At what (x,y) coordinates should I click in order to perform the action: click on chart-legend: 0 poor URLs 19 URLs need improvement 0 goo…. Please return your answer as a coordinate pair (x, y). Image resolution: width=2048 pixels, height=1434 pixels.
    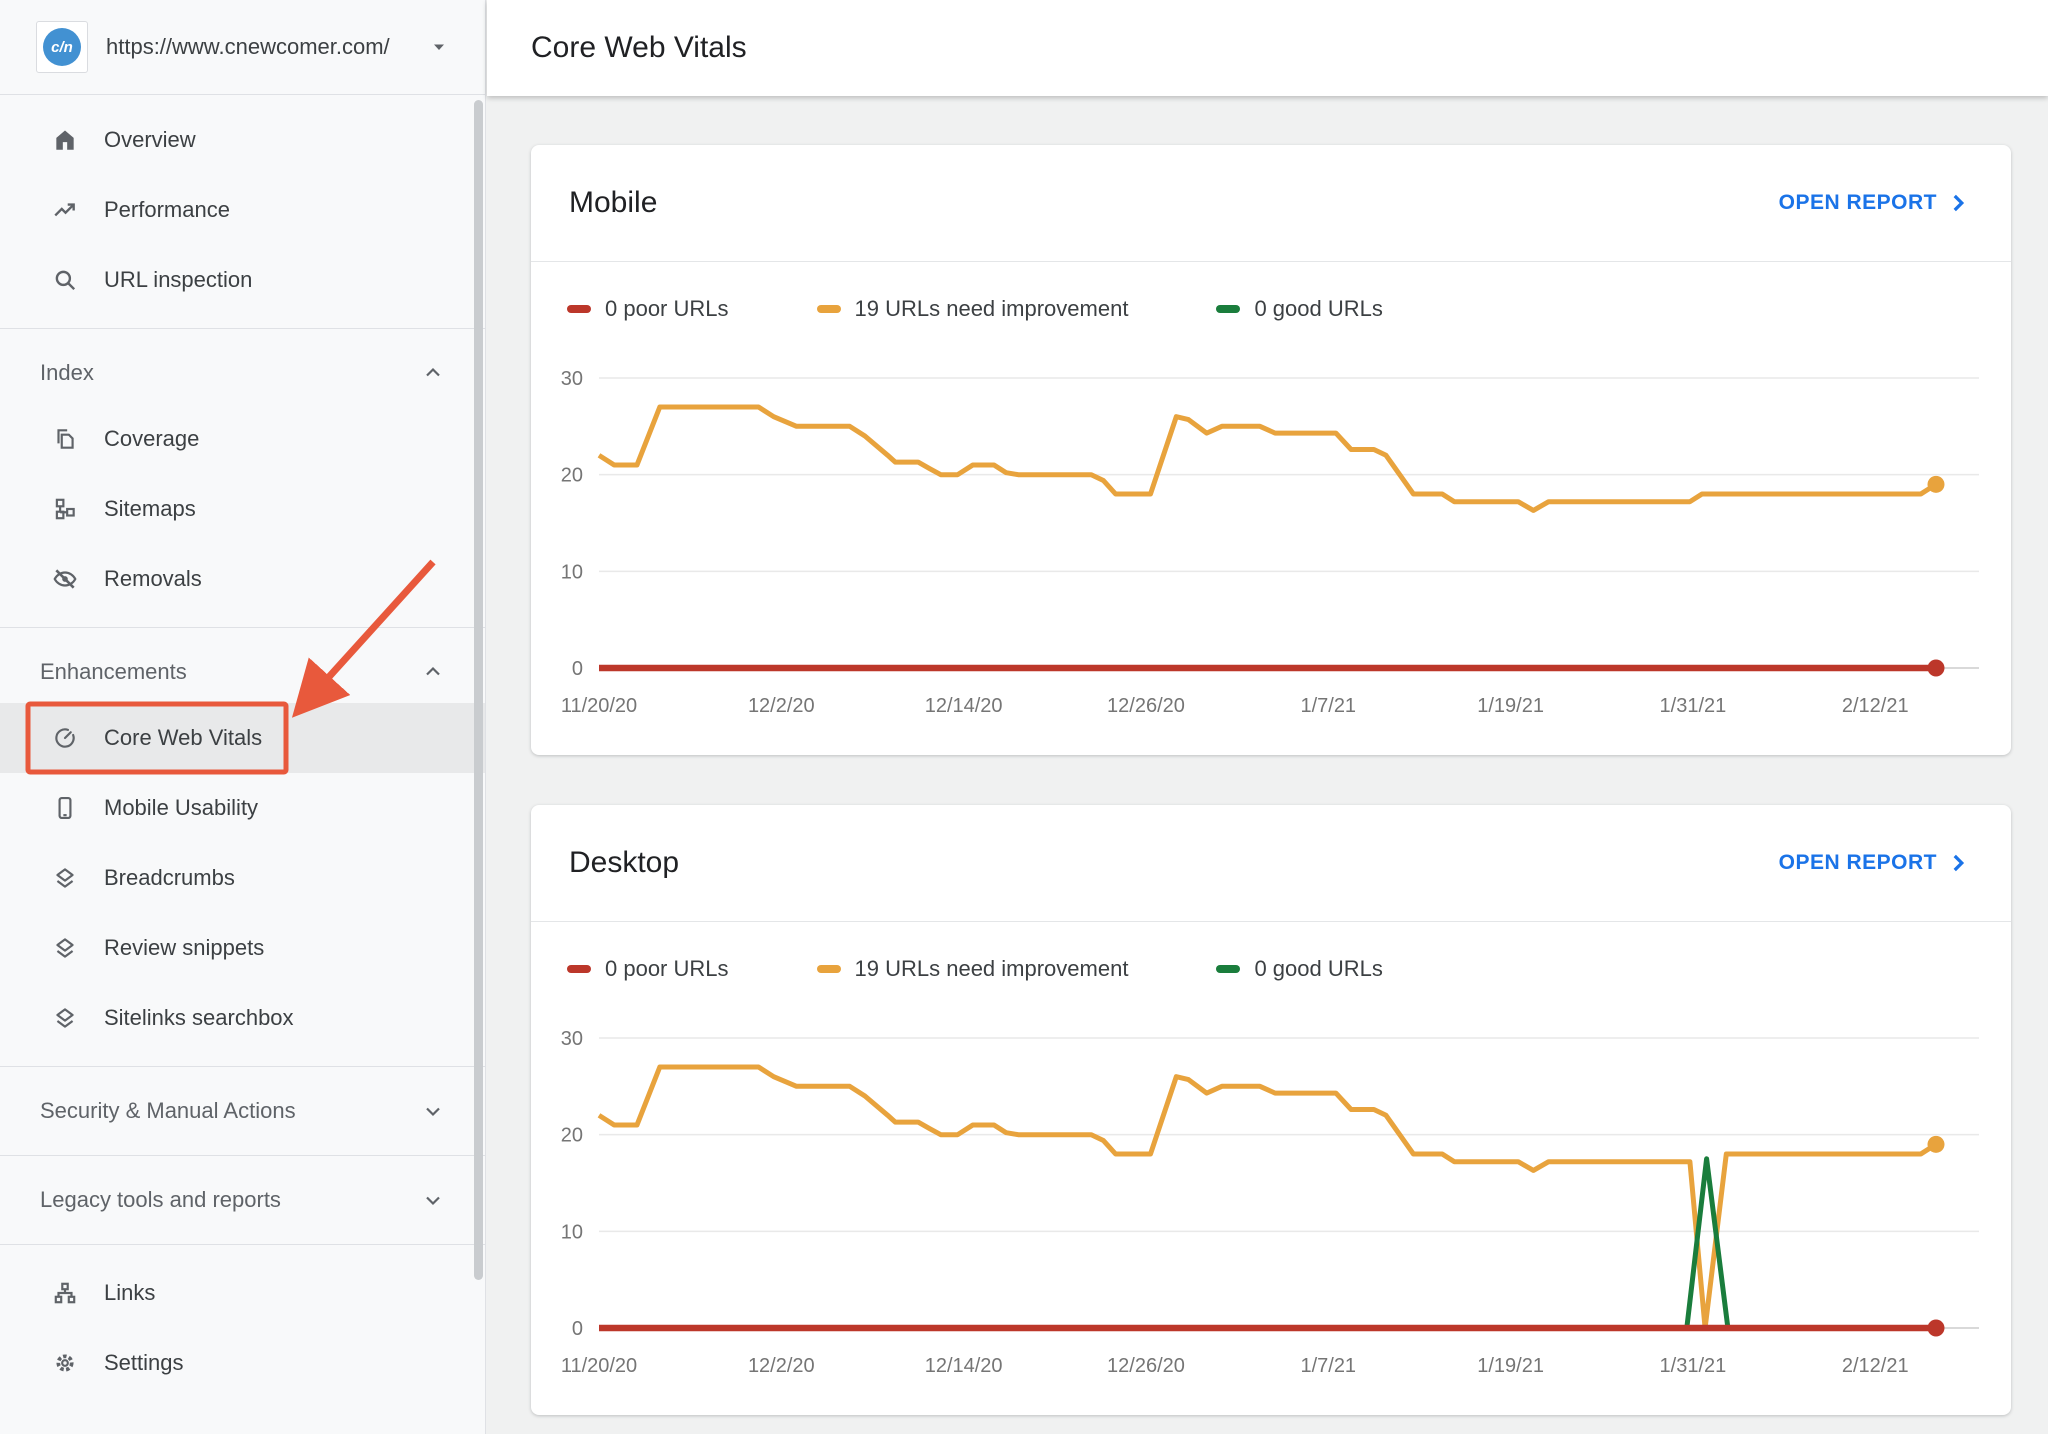
    Looking at the image, I should click on (1289, 969).